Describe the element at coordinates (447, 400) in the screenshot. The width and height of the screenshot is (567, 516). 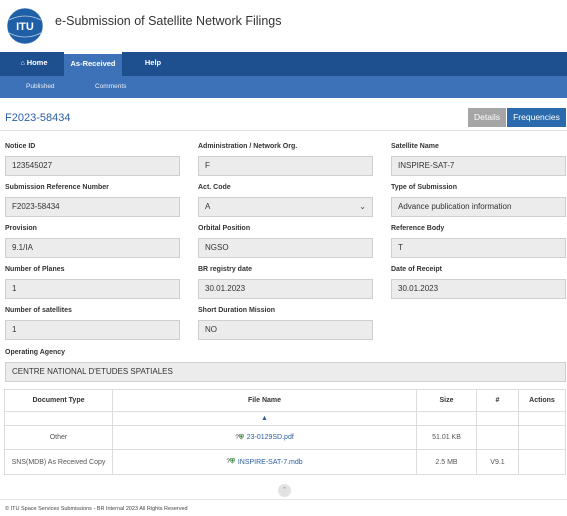
I see `col-size: Size` at that location.